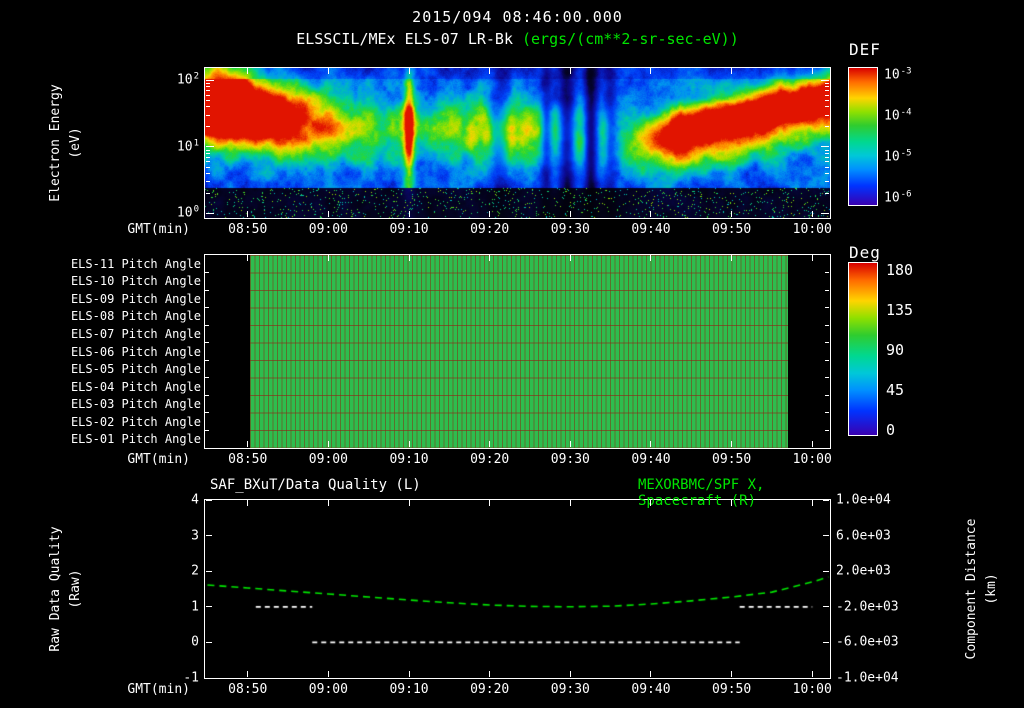 The height and width of the screenshot is (708, 1024). I want to click on energy-tick-label: 102, so click(188, 80).